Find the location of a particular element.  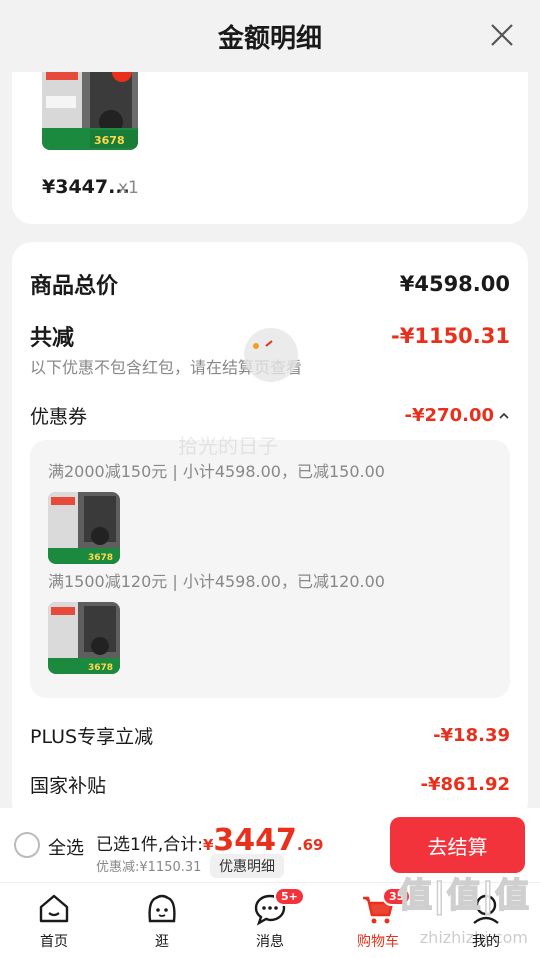

tab-label: 首页 is located at coordinates (54, 942).